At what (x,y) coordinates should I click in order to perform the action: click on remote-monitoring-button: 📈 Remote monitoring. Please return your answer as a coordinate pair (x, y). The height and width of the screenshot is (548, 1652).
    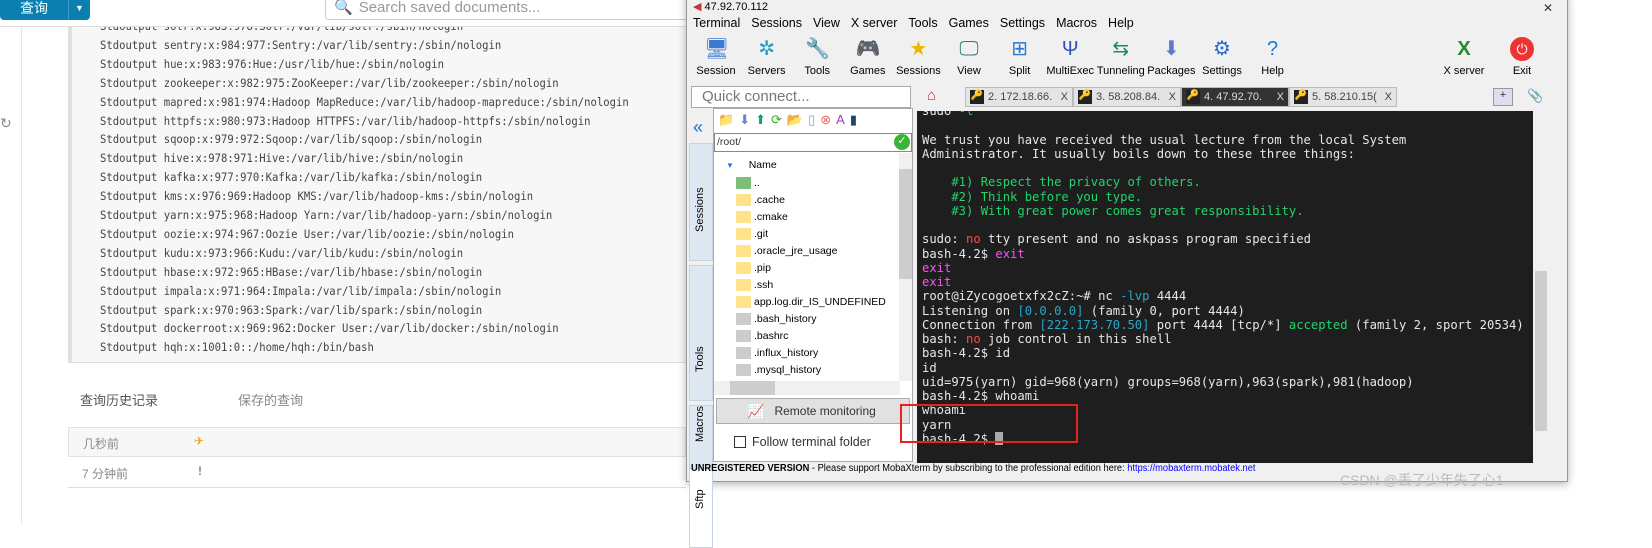
    Looking at the image, I should click on (813, 411).